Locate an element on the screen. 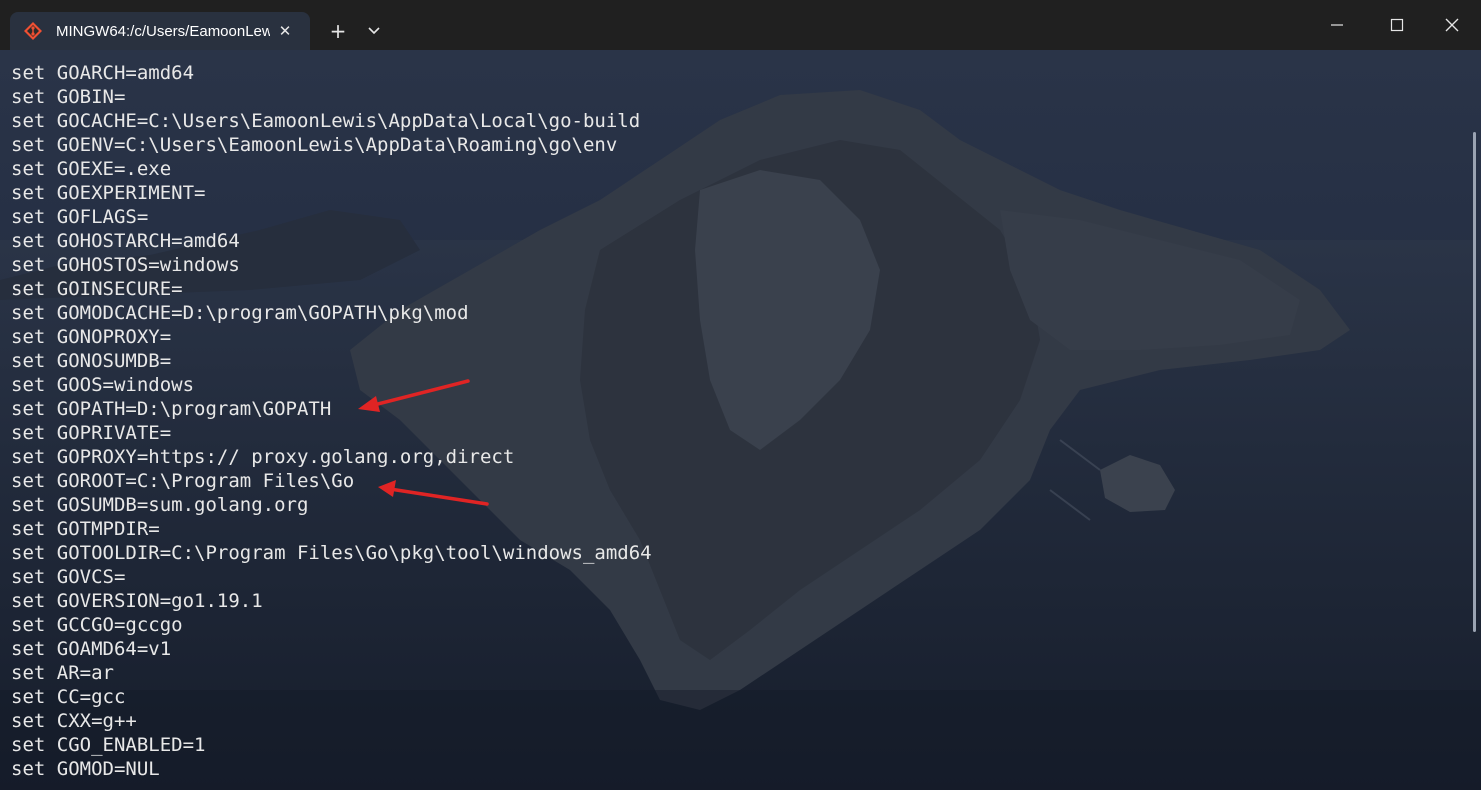  git-bash-icon is located at coordinates (33, 31).